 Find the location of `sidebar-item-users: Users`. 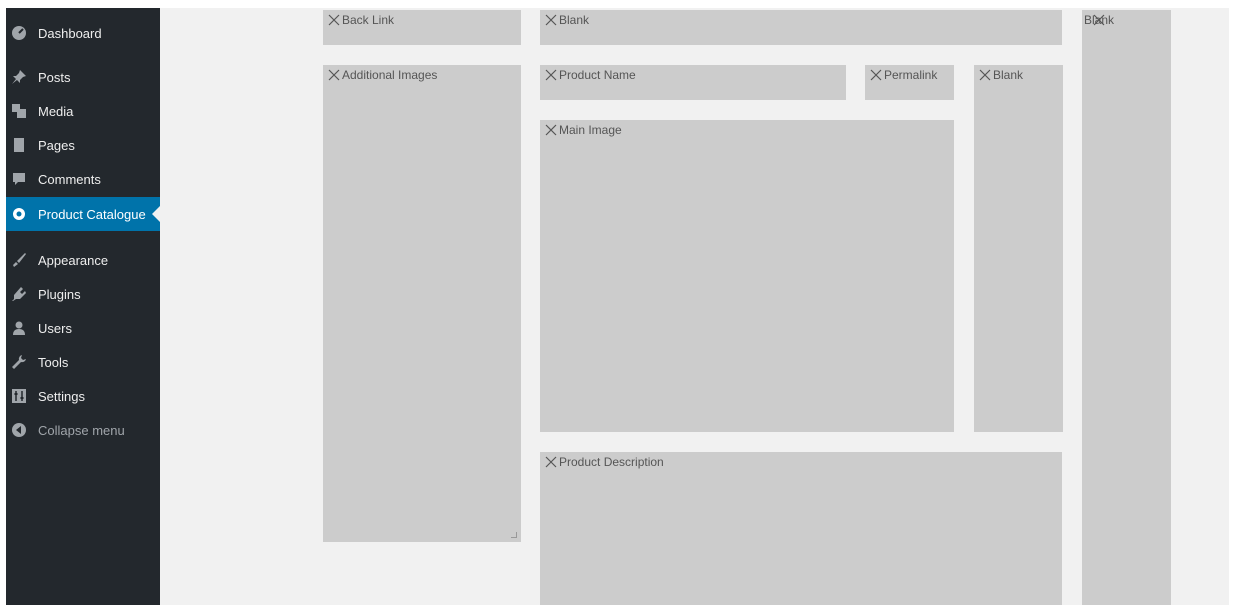

sidebar-item-users: Users is located at coordinates (83, 328).